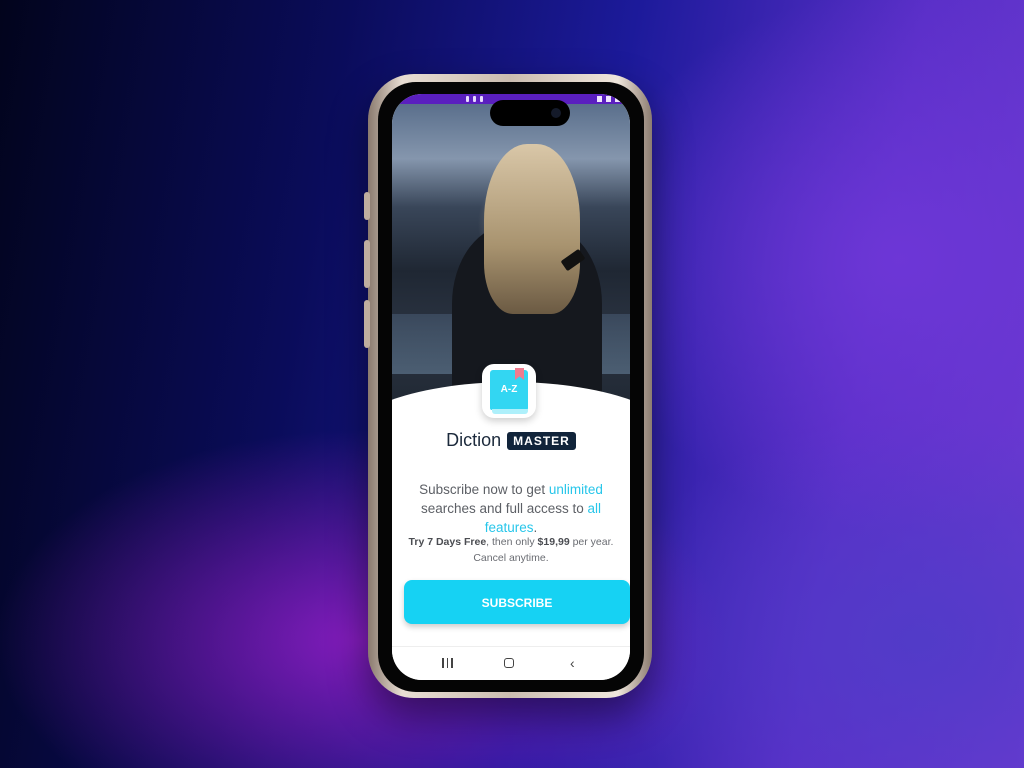 The height and width of the screenshot is (768, 1024). What do you see at coordinates (608, 99) in the screenshot?
I see `status-system-icons` at bounding box center [608, 99].